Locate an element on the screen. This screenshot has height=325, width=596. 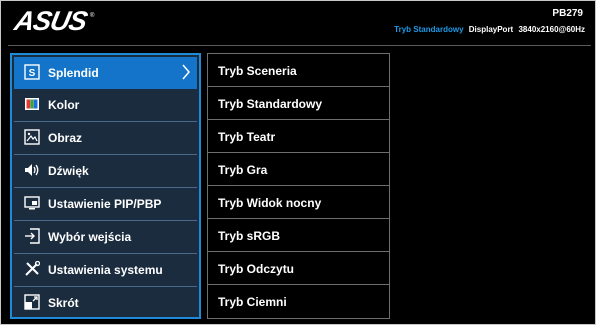
input-select-icon is located at coordinates (32, 236).